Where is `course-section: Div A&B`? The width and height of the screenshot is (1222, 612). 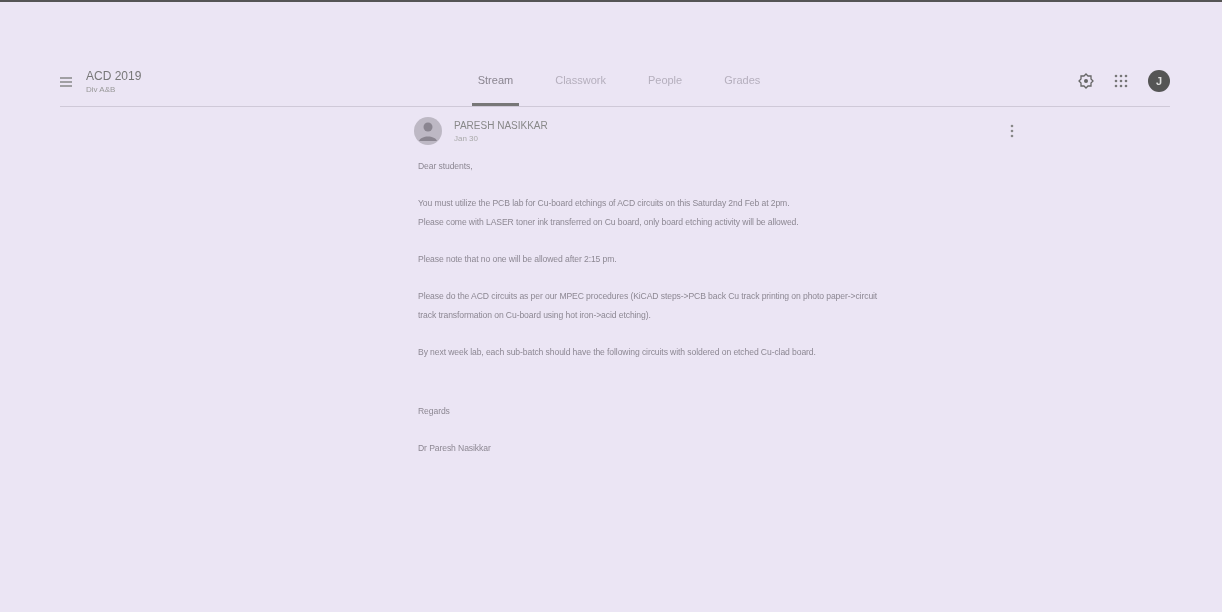 course-section: Div A&B is located at coordinates (114, 89).